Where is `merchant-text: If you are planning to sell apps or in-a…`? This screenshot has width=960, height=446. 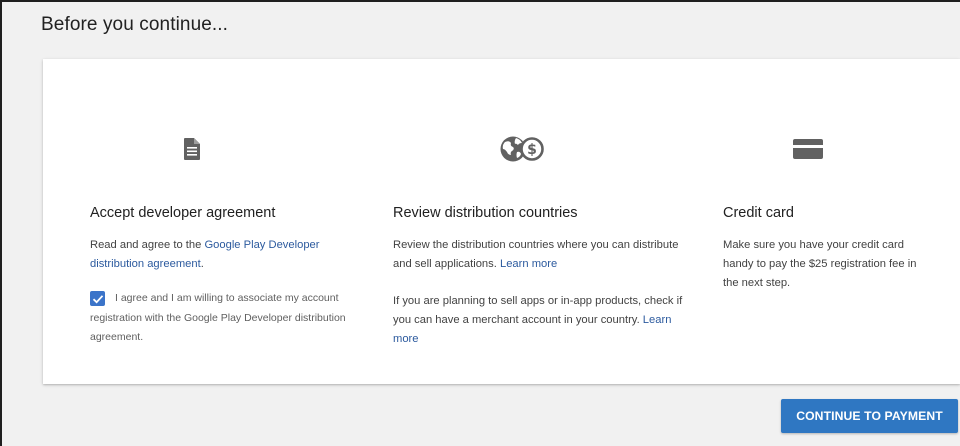
merchant-text: If you are planning to sell apps or in-a… is located at coordinates (538, 310).